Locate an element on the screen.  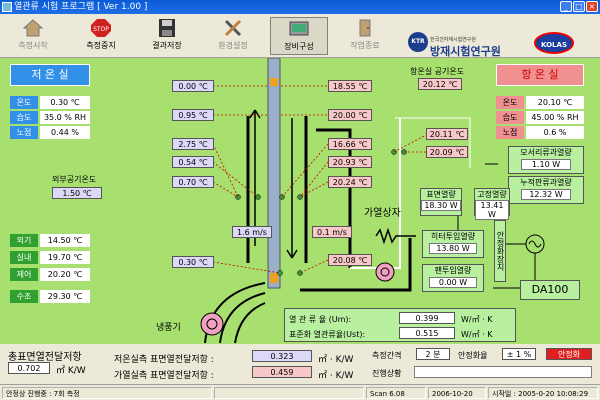
hot-temp-label: 온도 is located at coordinates (510, 102).